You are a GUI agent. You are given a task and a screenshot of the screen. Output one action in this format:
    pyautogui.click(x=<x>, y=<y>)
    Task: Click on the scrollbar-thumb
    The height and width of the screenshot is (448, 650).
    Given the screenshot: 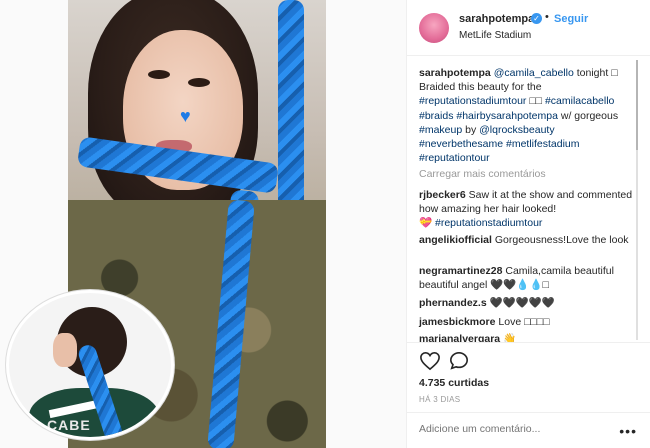 What is the action you would take?
    pyautogui.click(x=637, y=105)
    